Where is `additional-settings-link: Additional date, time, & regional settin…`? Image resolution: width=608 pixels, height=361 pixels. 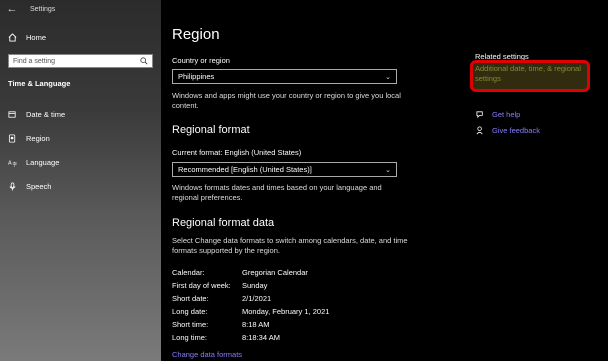
additional-settings-link: Additional date, time, & regional settin… is located at coordinates (532, 74).